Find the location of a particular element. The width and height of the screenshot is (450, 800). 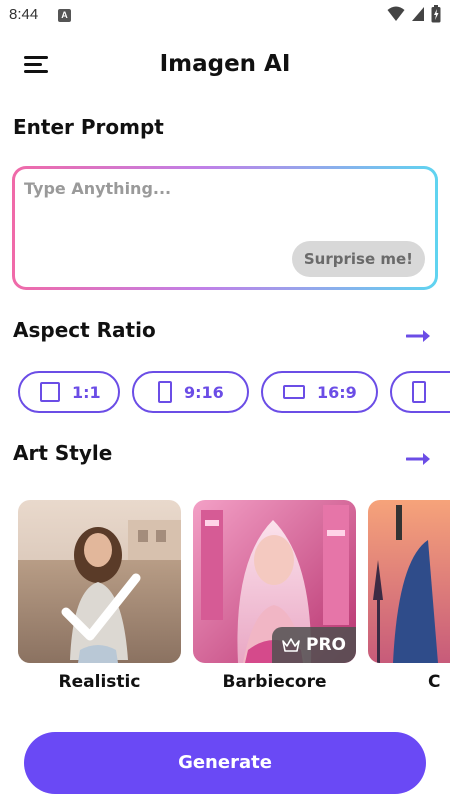

status-bar: 8:44 A is located at coordinates (225, 16).